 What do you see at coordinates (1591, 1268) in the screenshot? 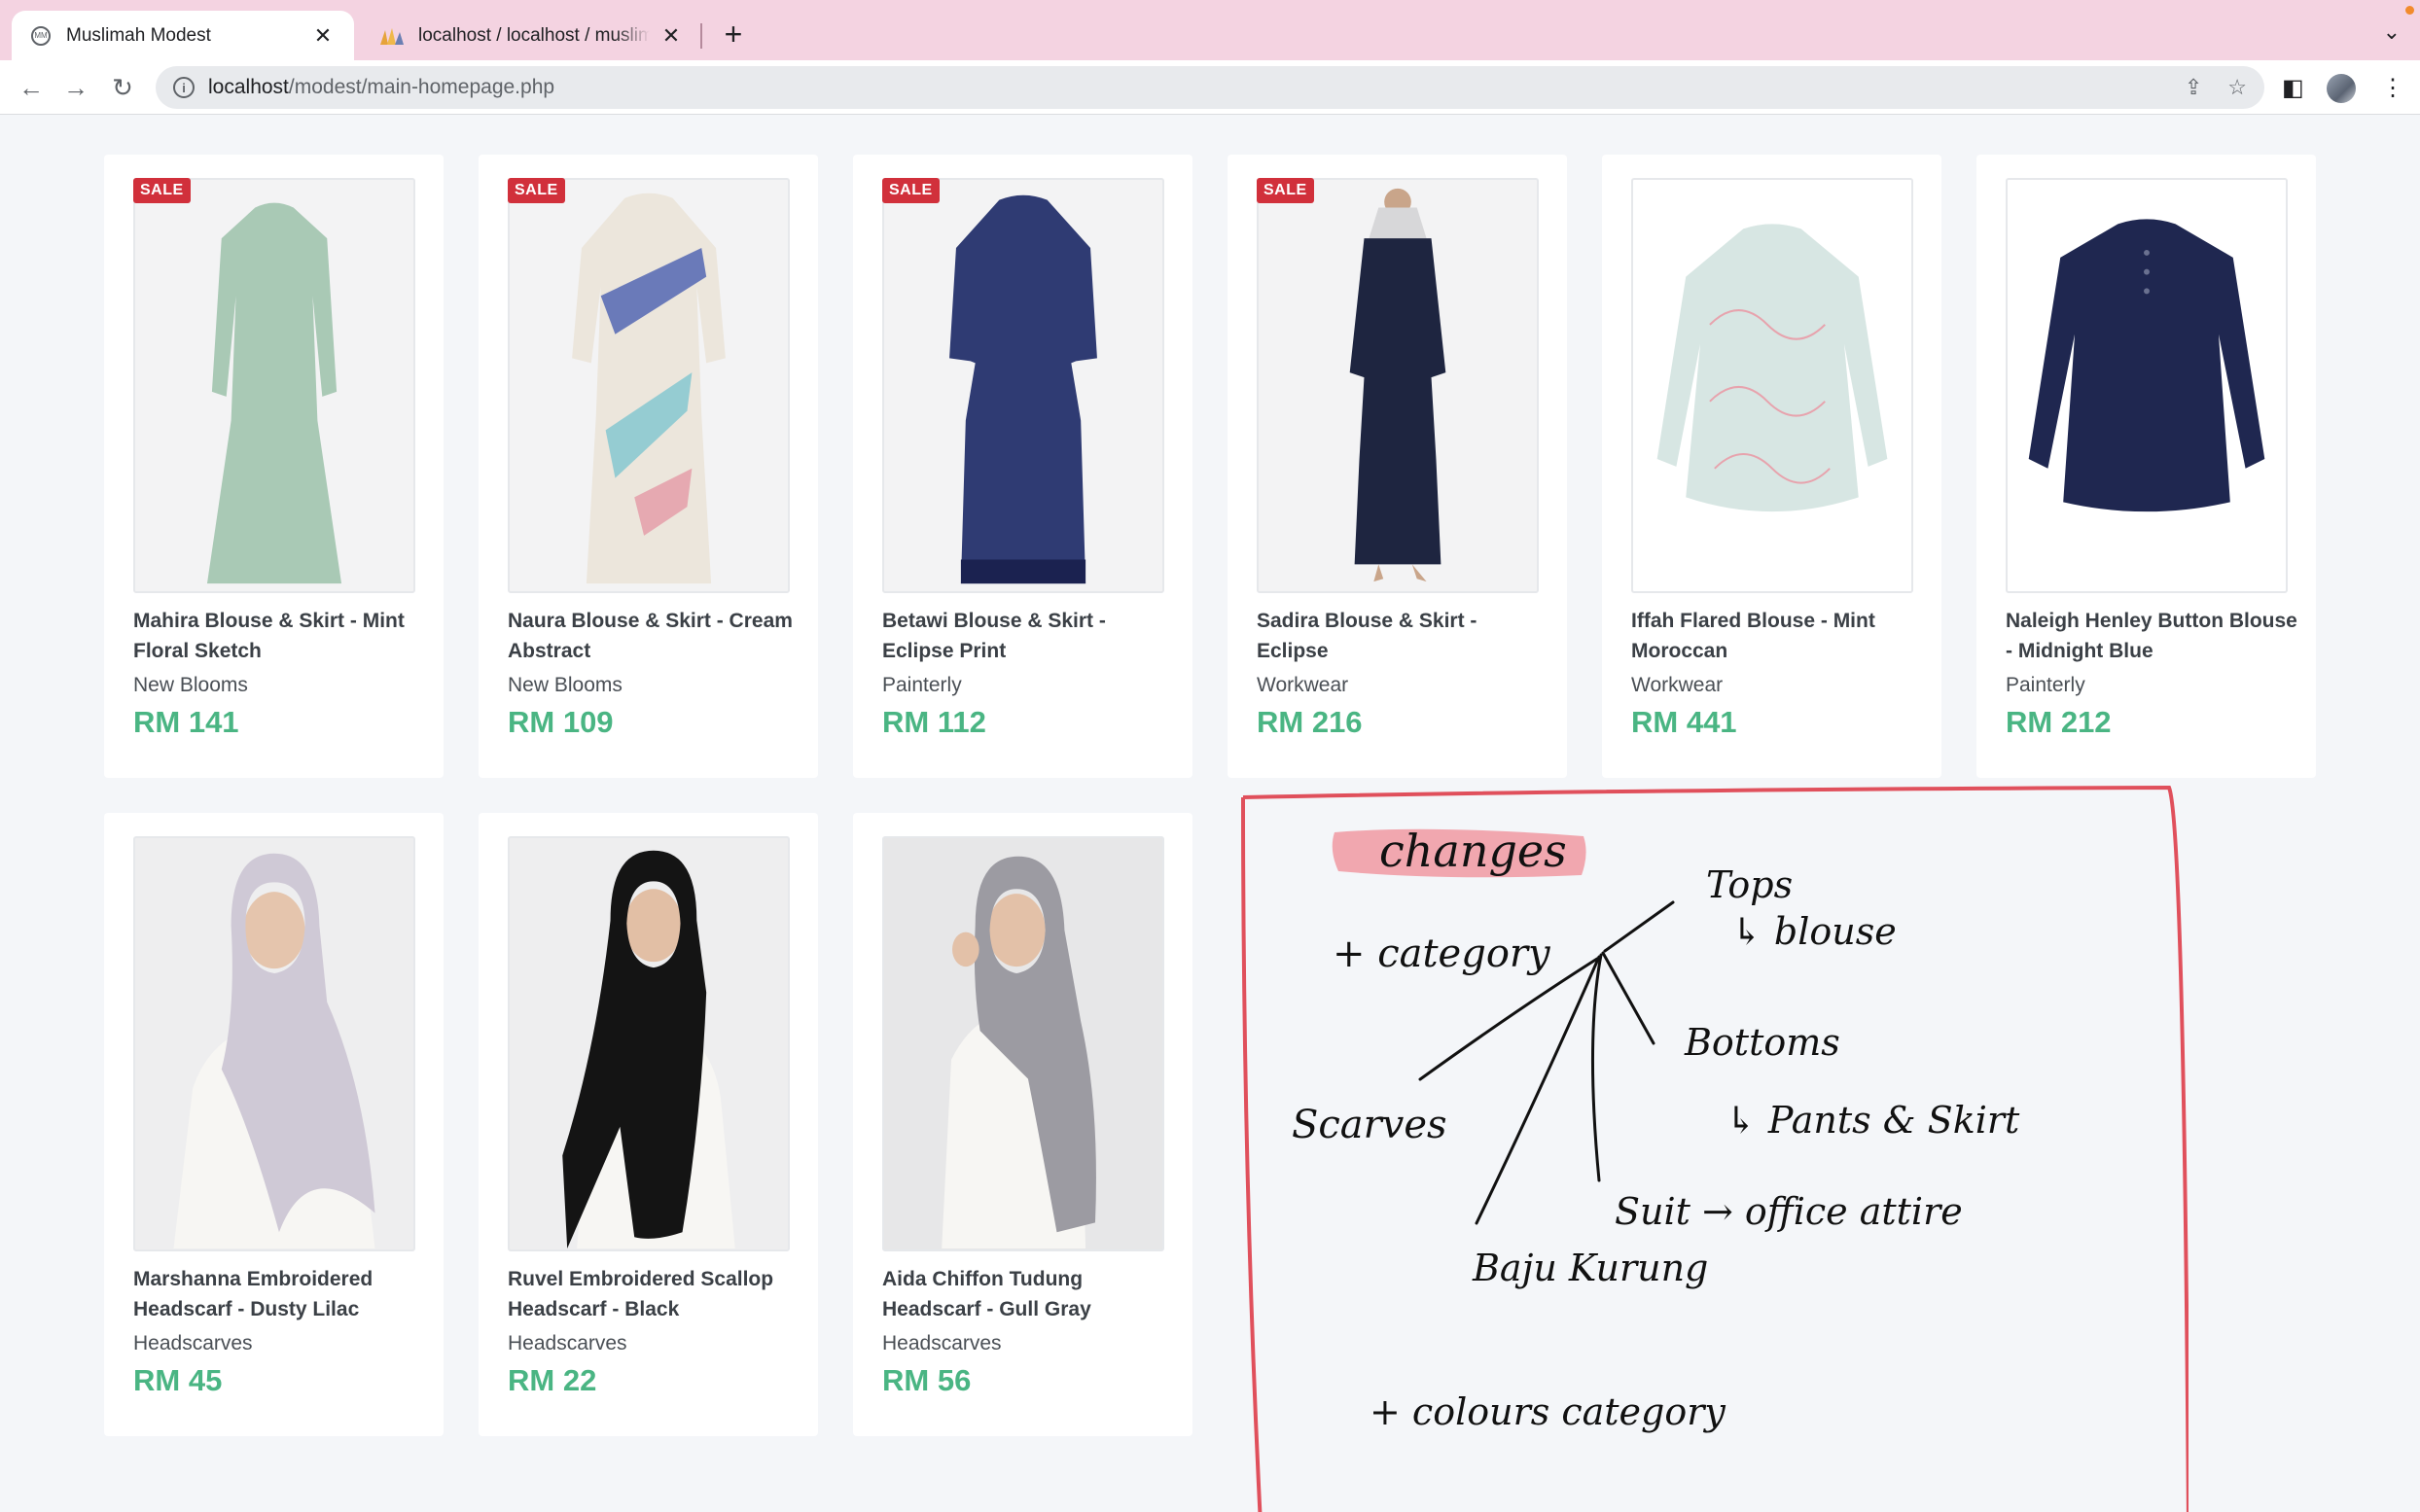
I see `annotation-baju-kurung: Baju Kurung` at bounding box center [1591, 1268].